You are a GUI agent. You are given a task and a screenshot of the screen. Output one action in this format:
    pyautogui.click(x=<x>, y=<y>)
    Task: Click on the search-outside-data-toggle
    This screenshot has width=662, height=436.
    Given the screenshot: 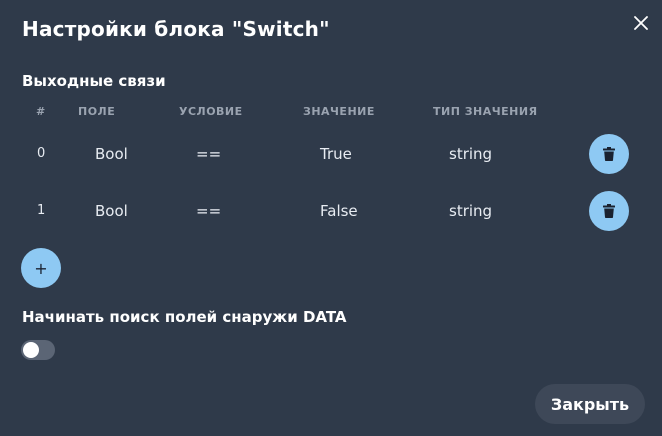 What is the action you would take?
    pyautogui.click(x=38, y=350)
    